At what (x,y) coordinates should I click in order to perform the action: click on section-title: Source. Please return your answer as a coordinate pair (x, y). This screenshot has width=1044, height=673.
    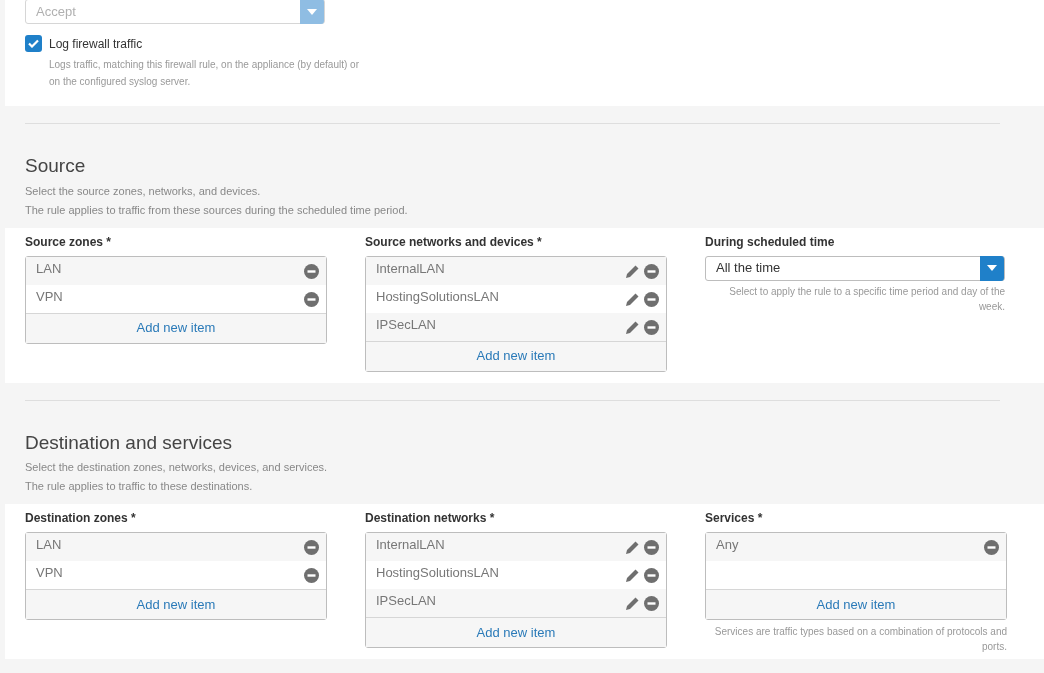
    Looking at the image, I should click on (56, 166).